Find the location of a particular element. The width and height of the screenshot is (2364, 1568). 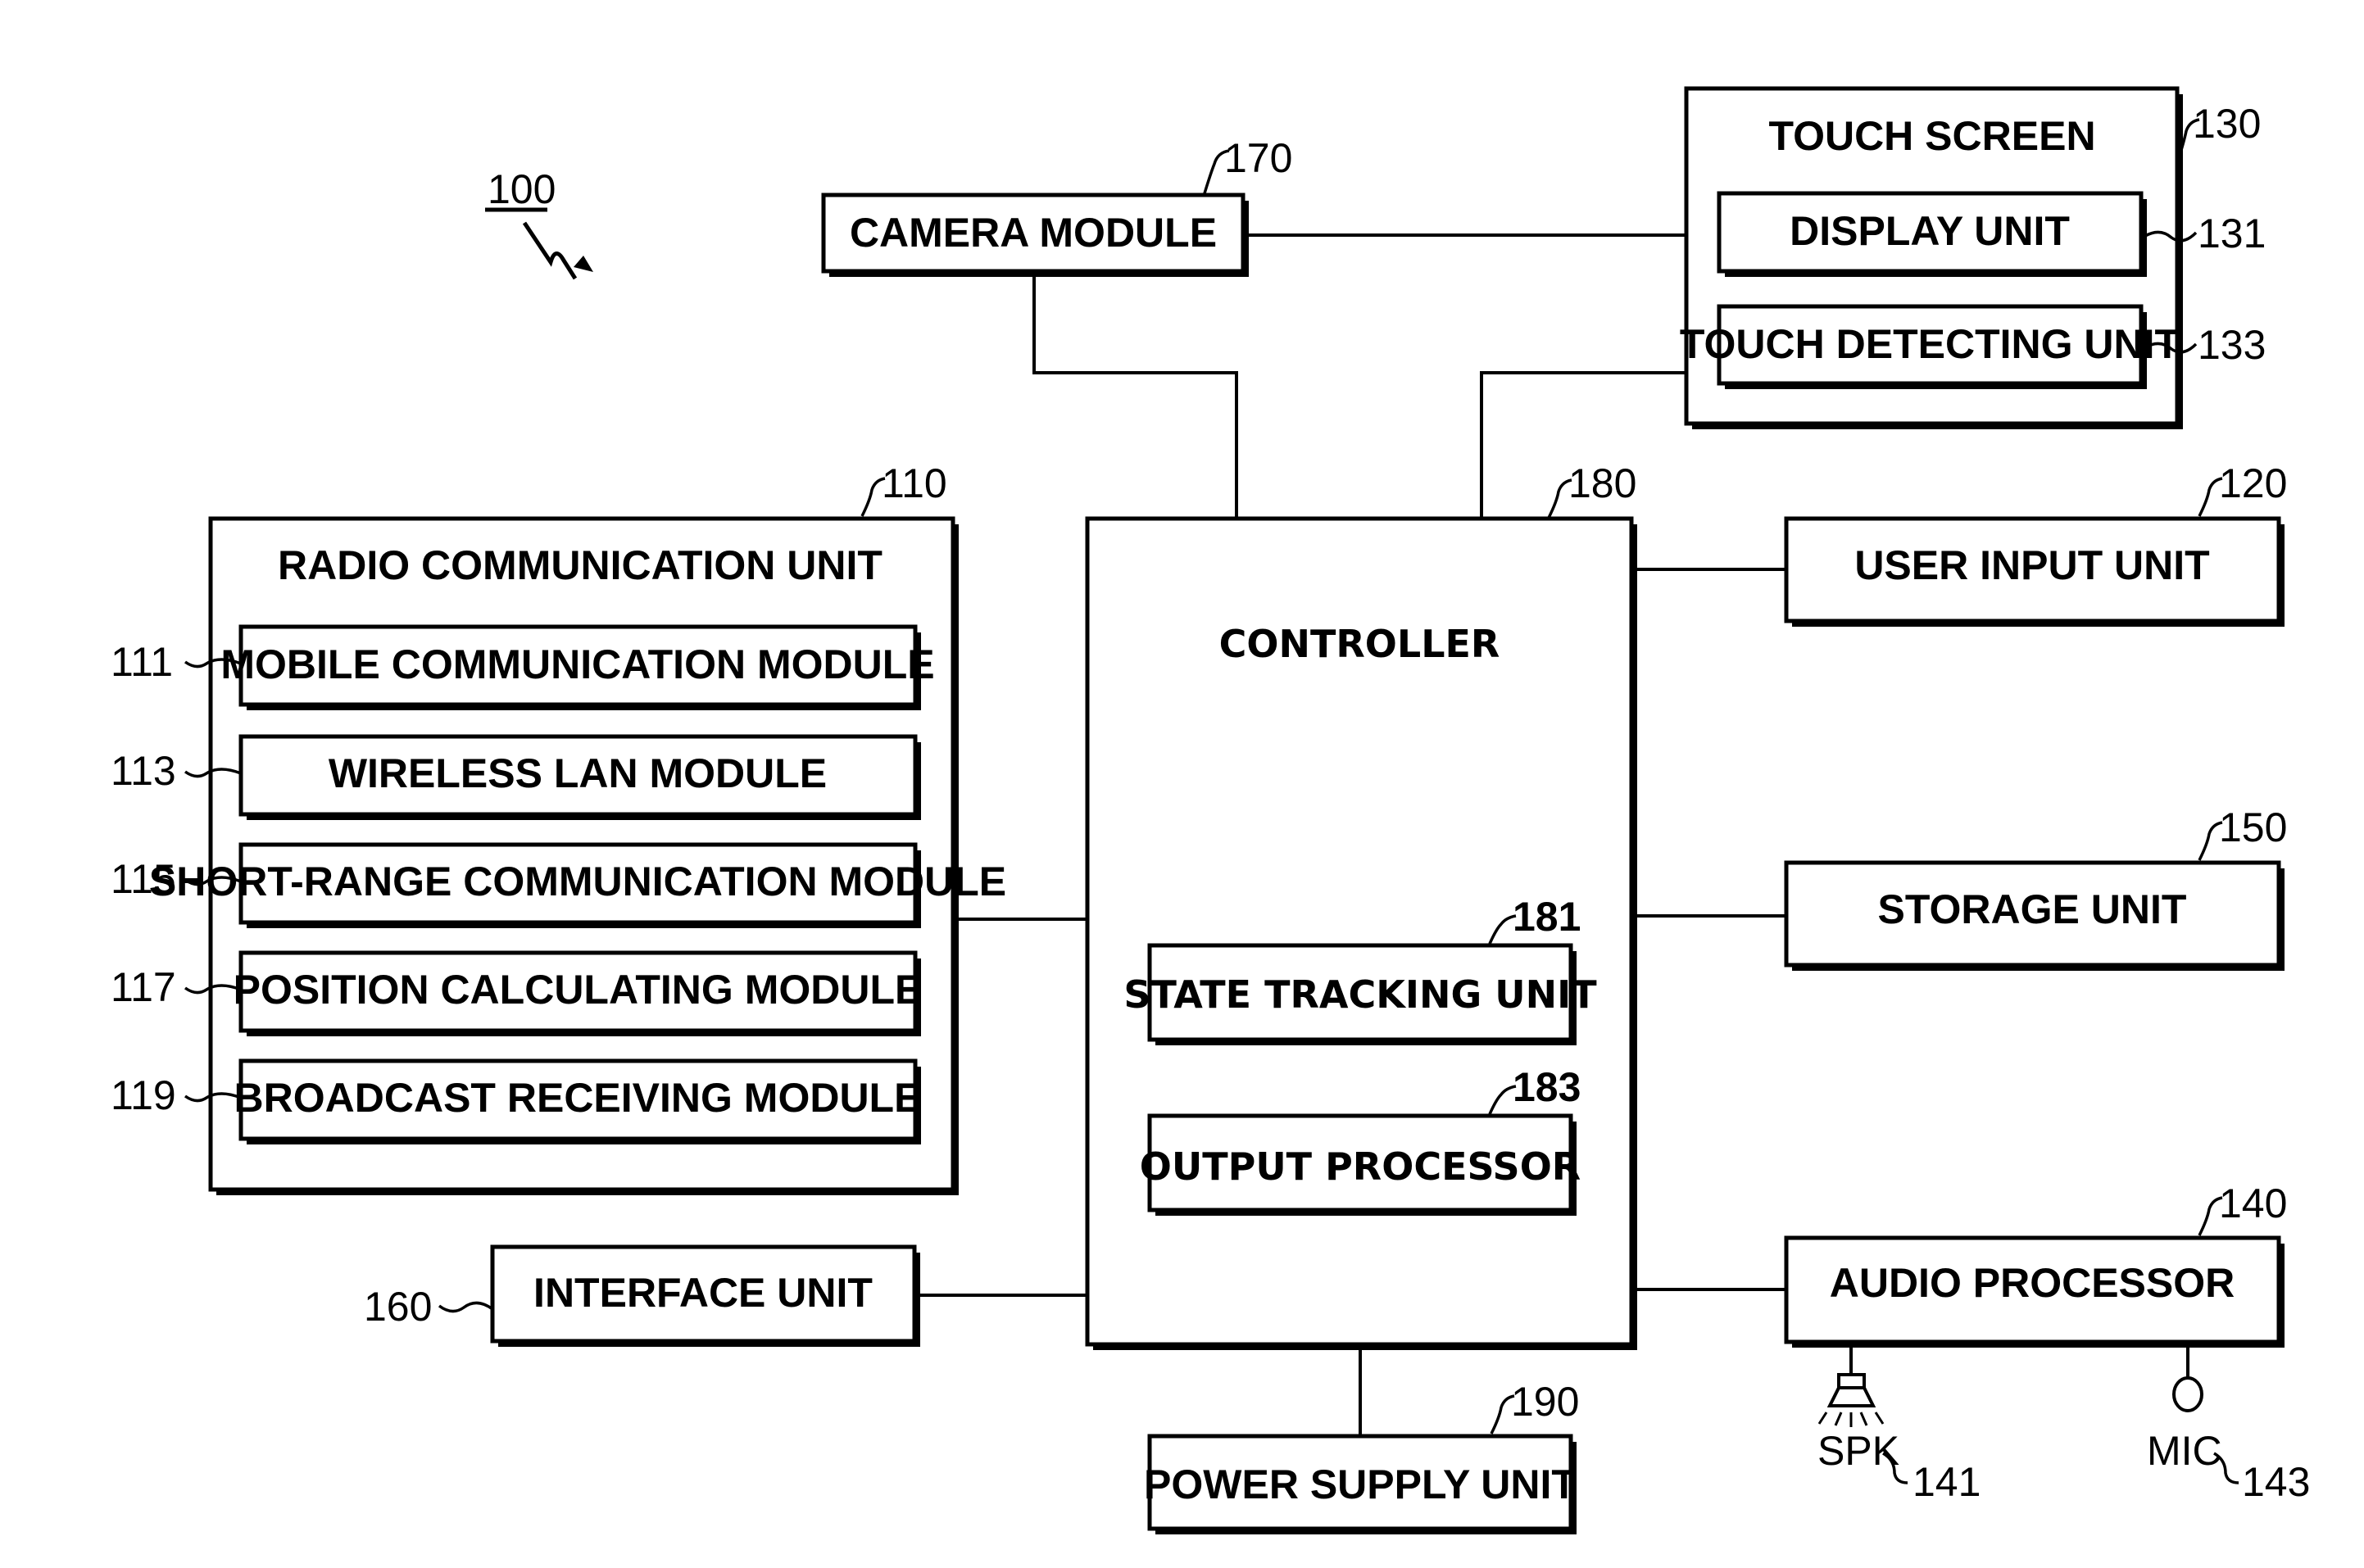

module-ref: 117 is located at coordinates (143, 987).